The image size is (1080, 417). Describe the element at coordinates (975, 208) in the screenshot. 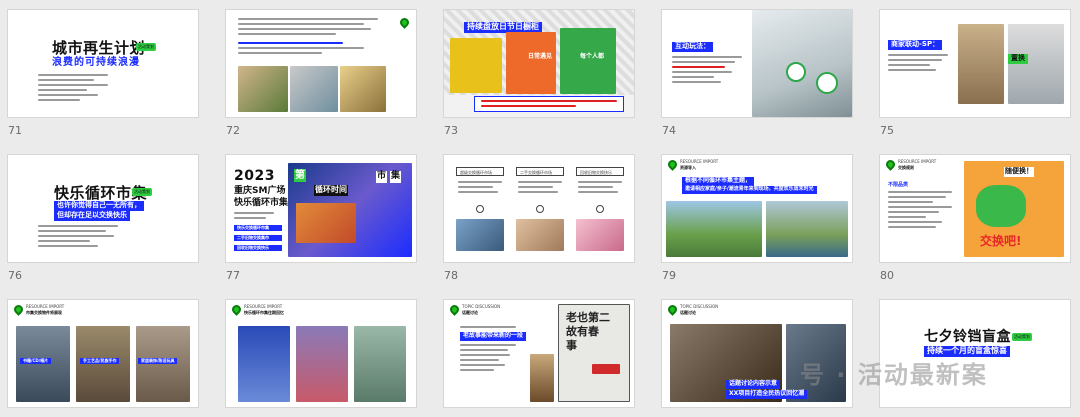

I see `slide-thumbnail: RESOURCE IMPORT 交换规则 不限品类 随便换！ 交换吧!` at that location.